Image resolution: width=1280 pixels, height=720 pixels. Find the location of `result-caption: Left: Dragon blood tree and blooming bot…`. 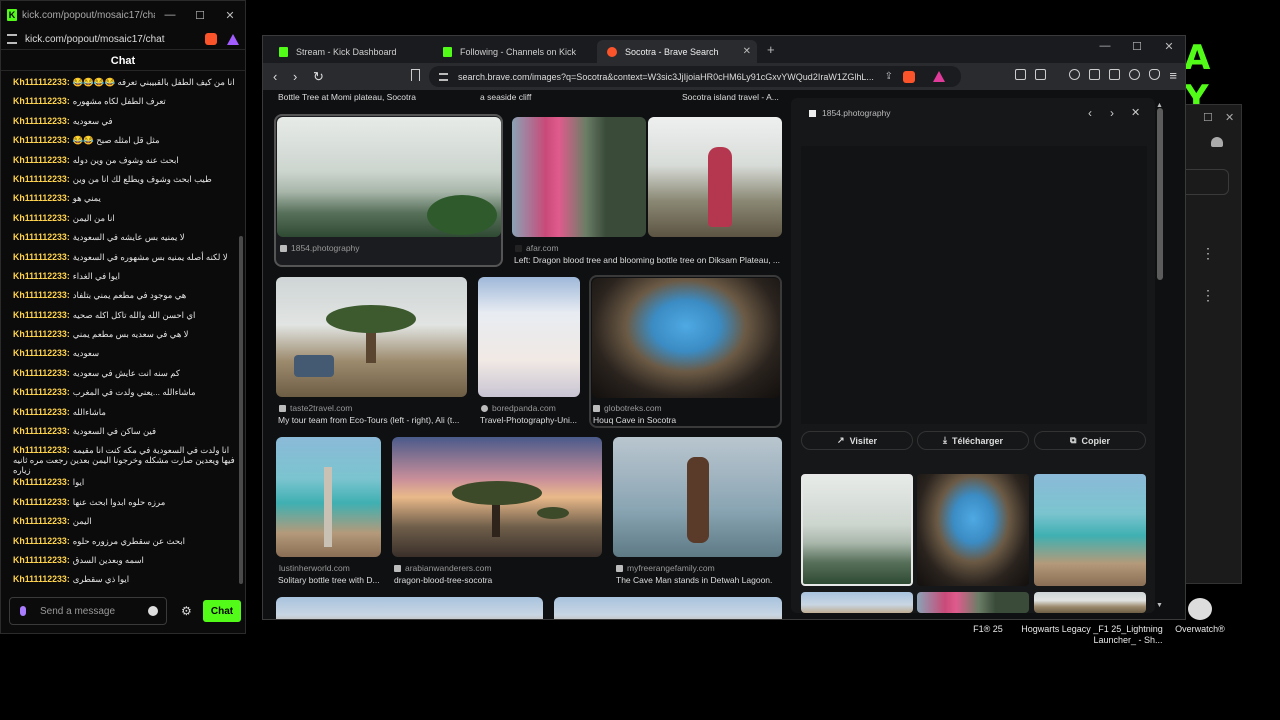

result-caption: Left: Dragon blood tree and blooming bot… is located at coordinates (649, 260).